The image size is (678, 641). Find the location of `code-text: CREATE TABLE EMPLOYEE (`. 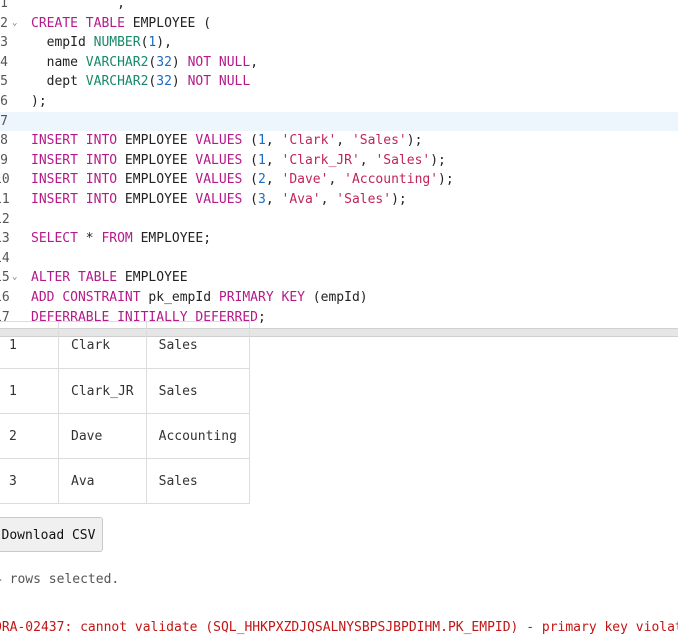

code-text: CREATE TABLE EMPLOYEE ( is located at coordinates (121, 23).